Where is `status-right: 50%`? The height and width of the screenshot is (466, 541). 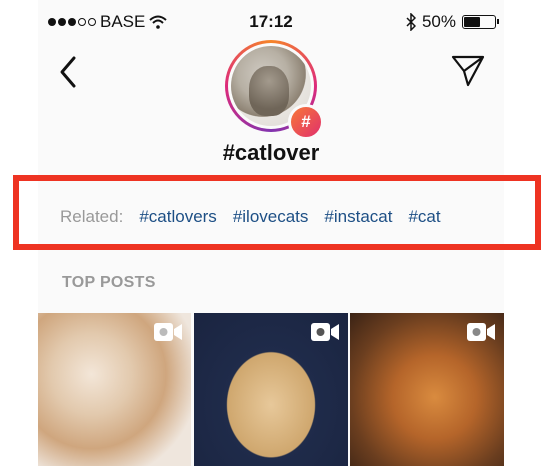
status-right: 50% is located at coordinates (452, 22).